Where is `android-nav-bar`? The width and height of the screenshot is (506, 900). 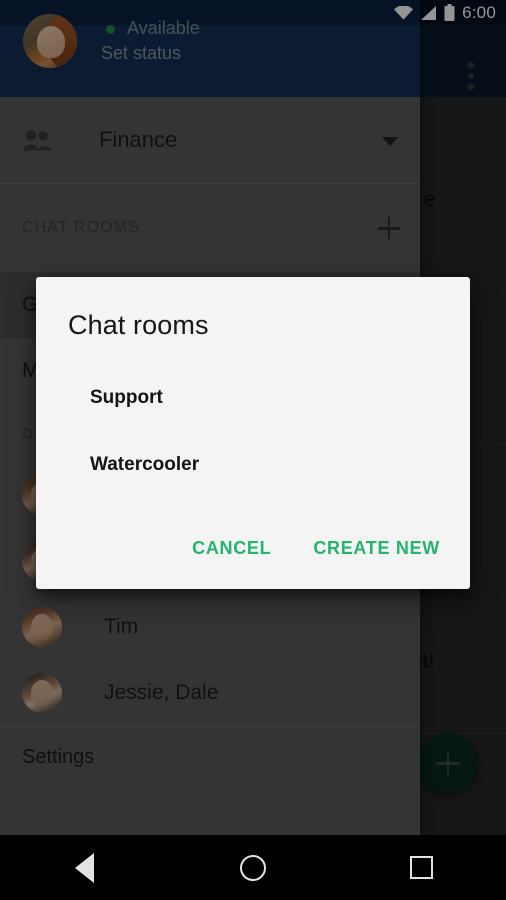 android-nav-bar is located at coordinates (253, 867).